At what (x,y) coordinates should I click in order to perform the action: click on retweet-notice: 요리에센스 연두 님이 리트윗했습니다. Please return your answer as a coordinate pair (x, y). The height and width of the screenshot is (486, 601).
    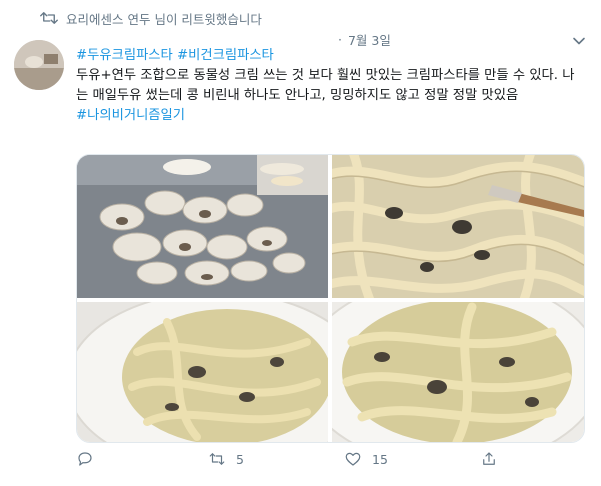
    Looking at the image, I should click on (151, 18).